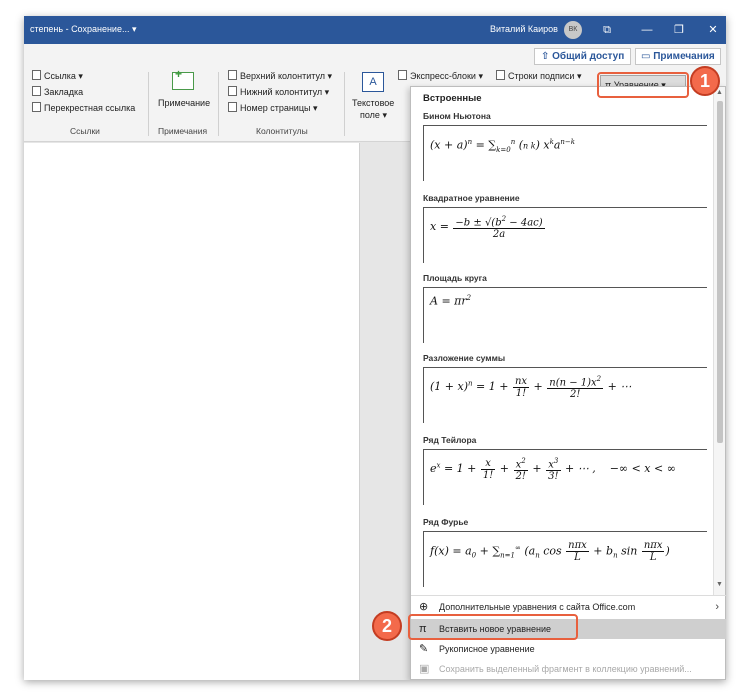 The width and height of the screenshot is (750, 696). I want to click on signature-line-button: Строки подписи ▾, so click(538, 76).